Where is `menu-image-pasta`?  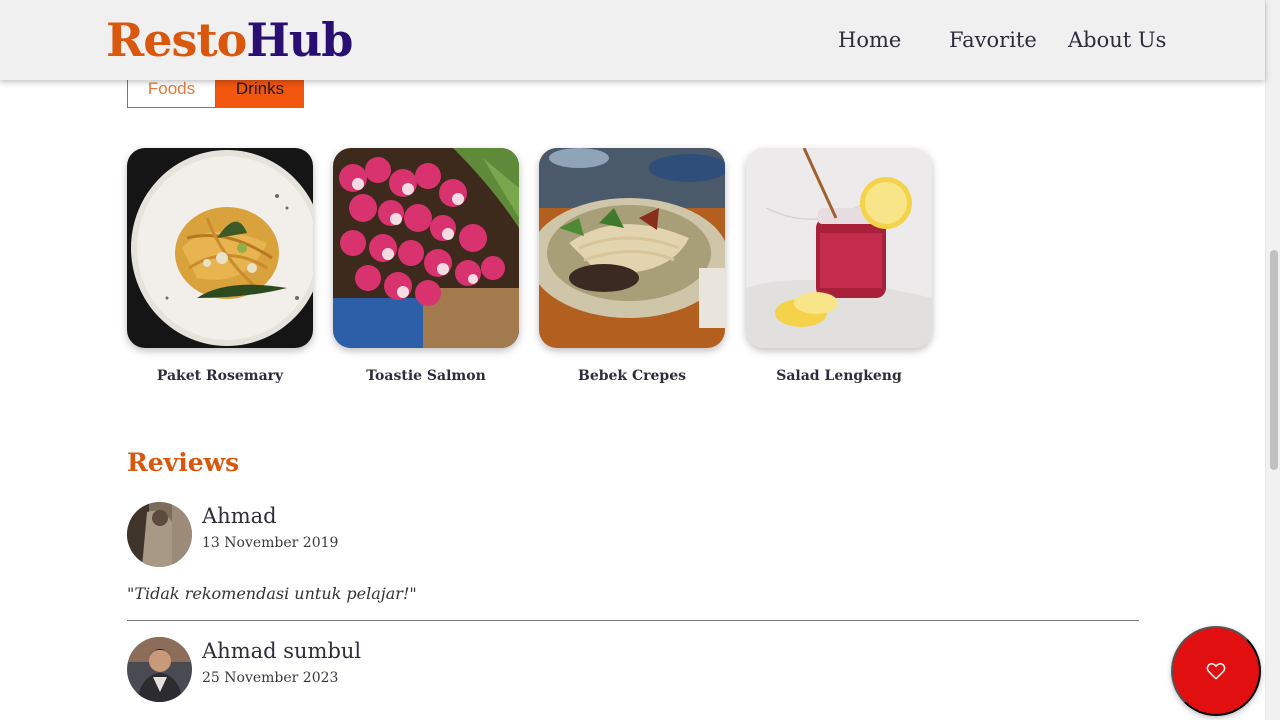
menu-image-pasta is located at coordinates (220, 248).